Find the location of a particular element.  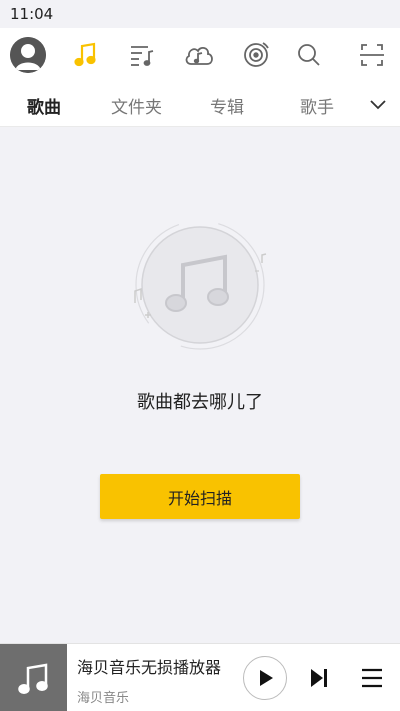

tab-artists: 歌手 is located at coordinates (317, 105).